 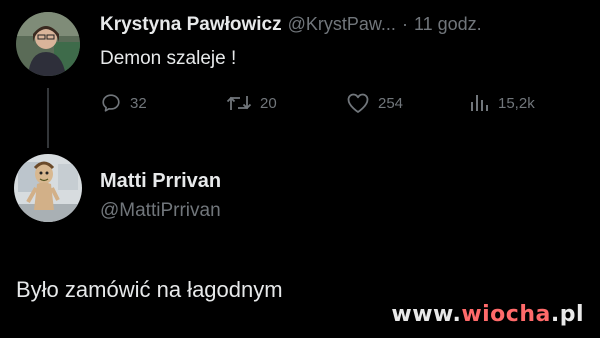 What do you see at coordinates (191, 25) in the screenshot?
I see `author-name: Krystyna Pawłowicz` at bounding box center [191, 25].